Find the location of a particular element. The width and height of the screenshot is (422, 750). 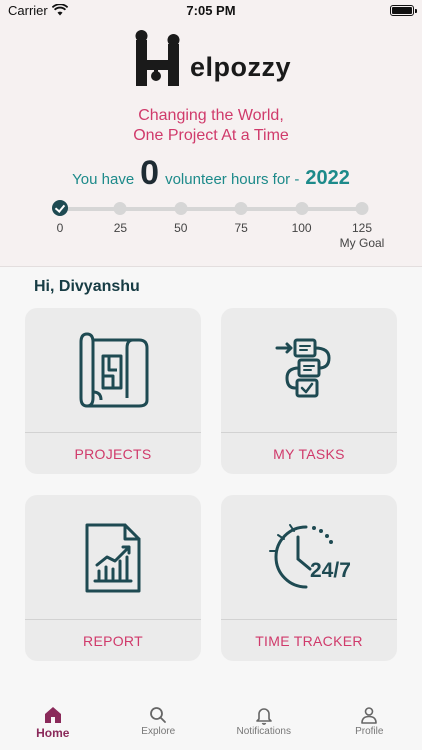

projects-card: PROJECTS is located at coordinates (113, 391).